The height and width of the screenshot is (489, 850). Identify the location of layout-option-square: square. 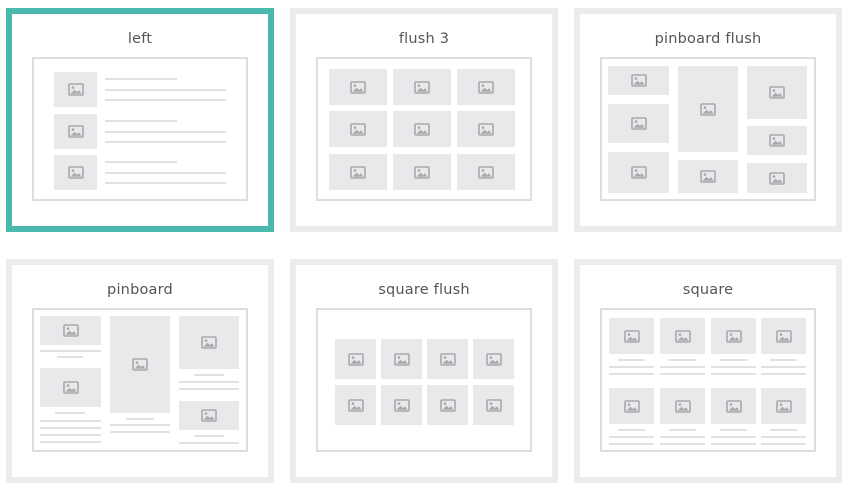
(708, 371).